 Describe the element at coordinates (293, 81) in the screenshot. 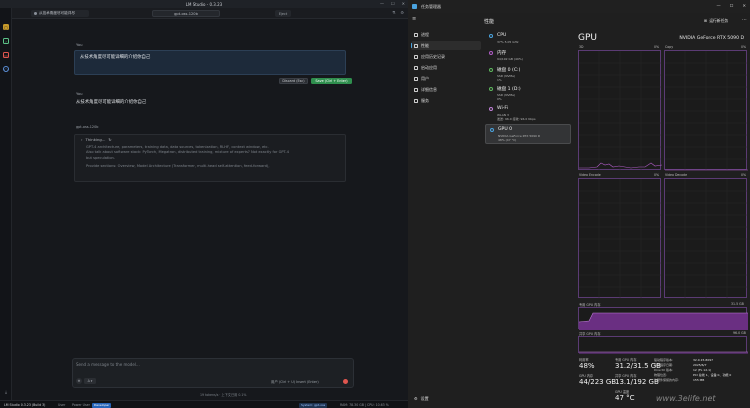

I see `discard-button: Discard (Esc)` at that location.